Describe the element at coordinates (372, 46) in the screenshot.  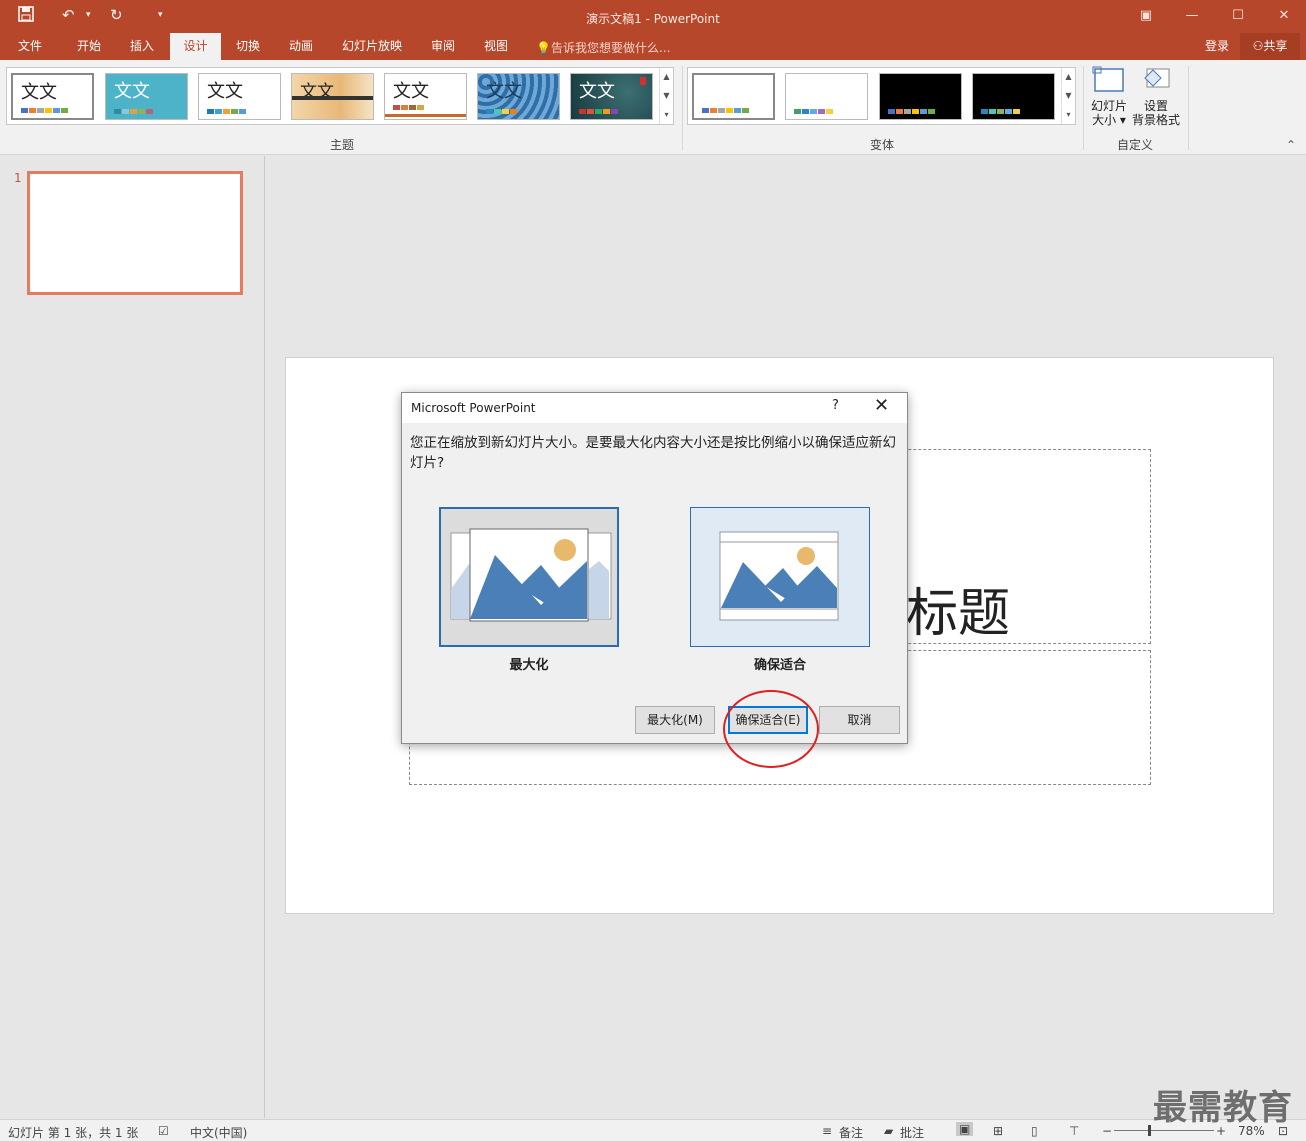
I see `tab-slideshow: 幻灯片放映` at that location.